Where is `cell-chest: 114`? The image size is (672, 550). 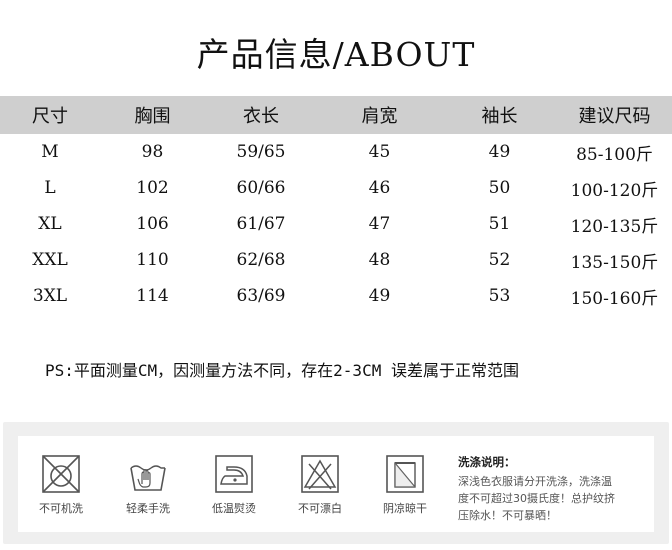
cell-chest: 114 is located at coordinates (152, 296).